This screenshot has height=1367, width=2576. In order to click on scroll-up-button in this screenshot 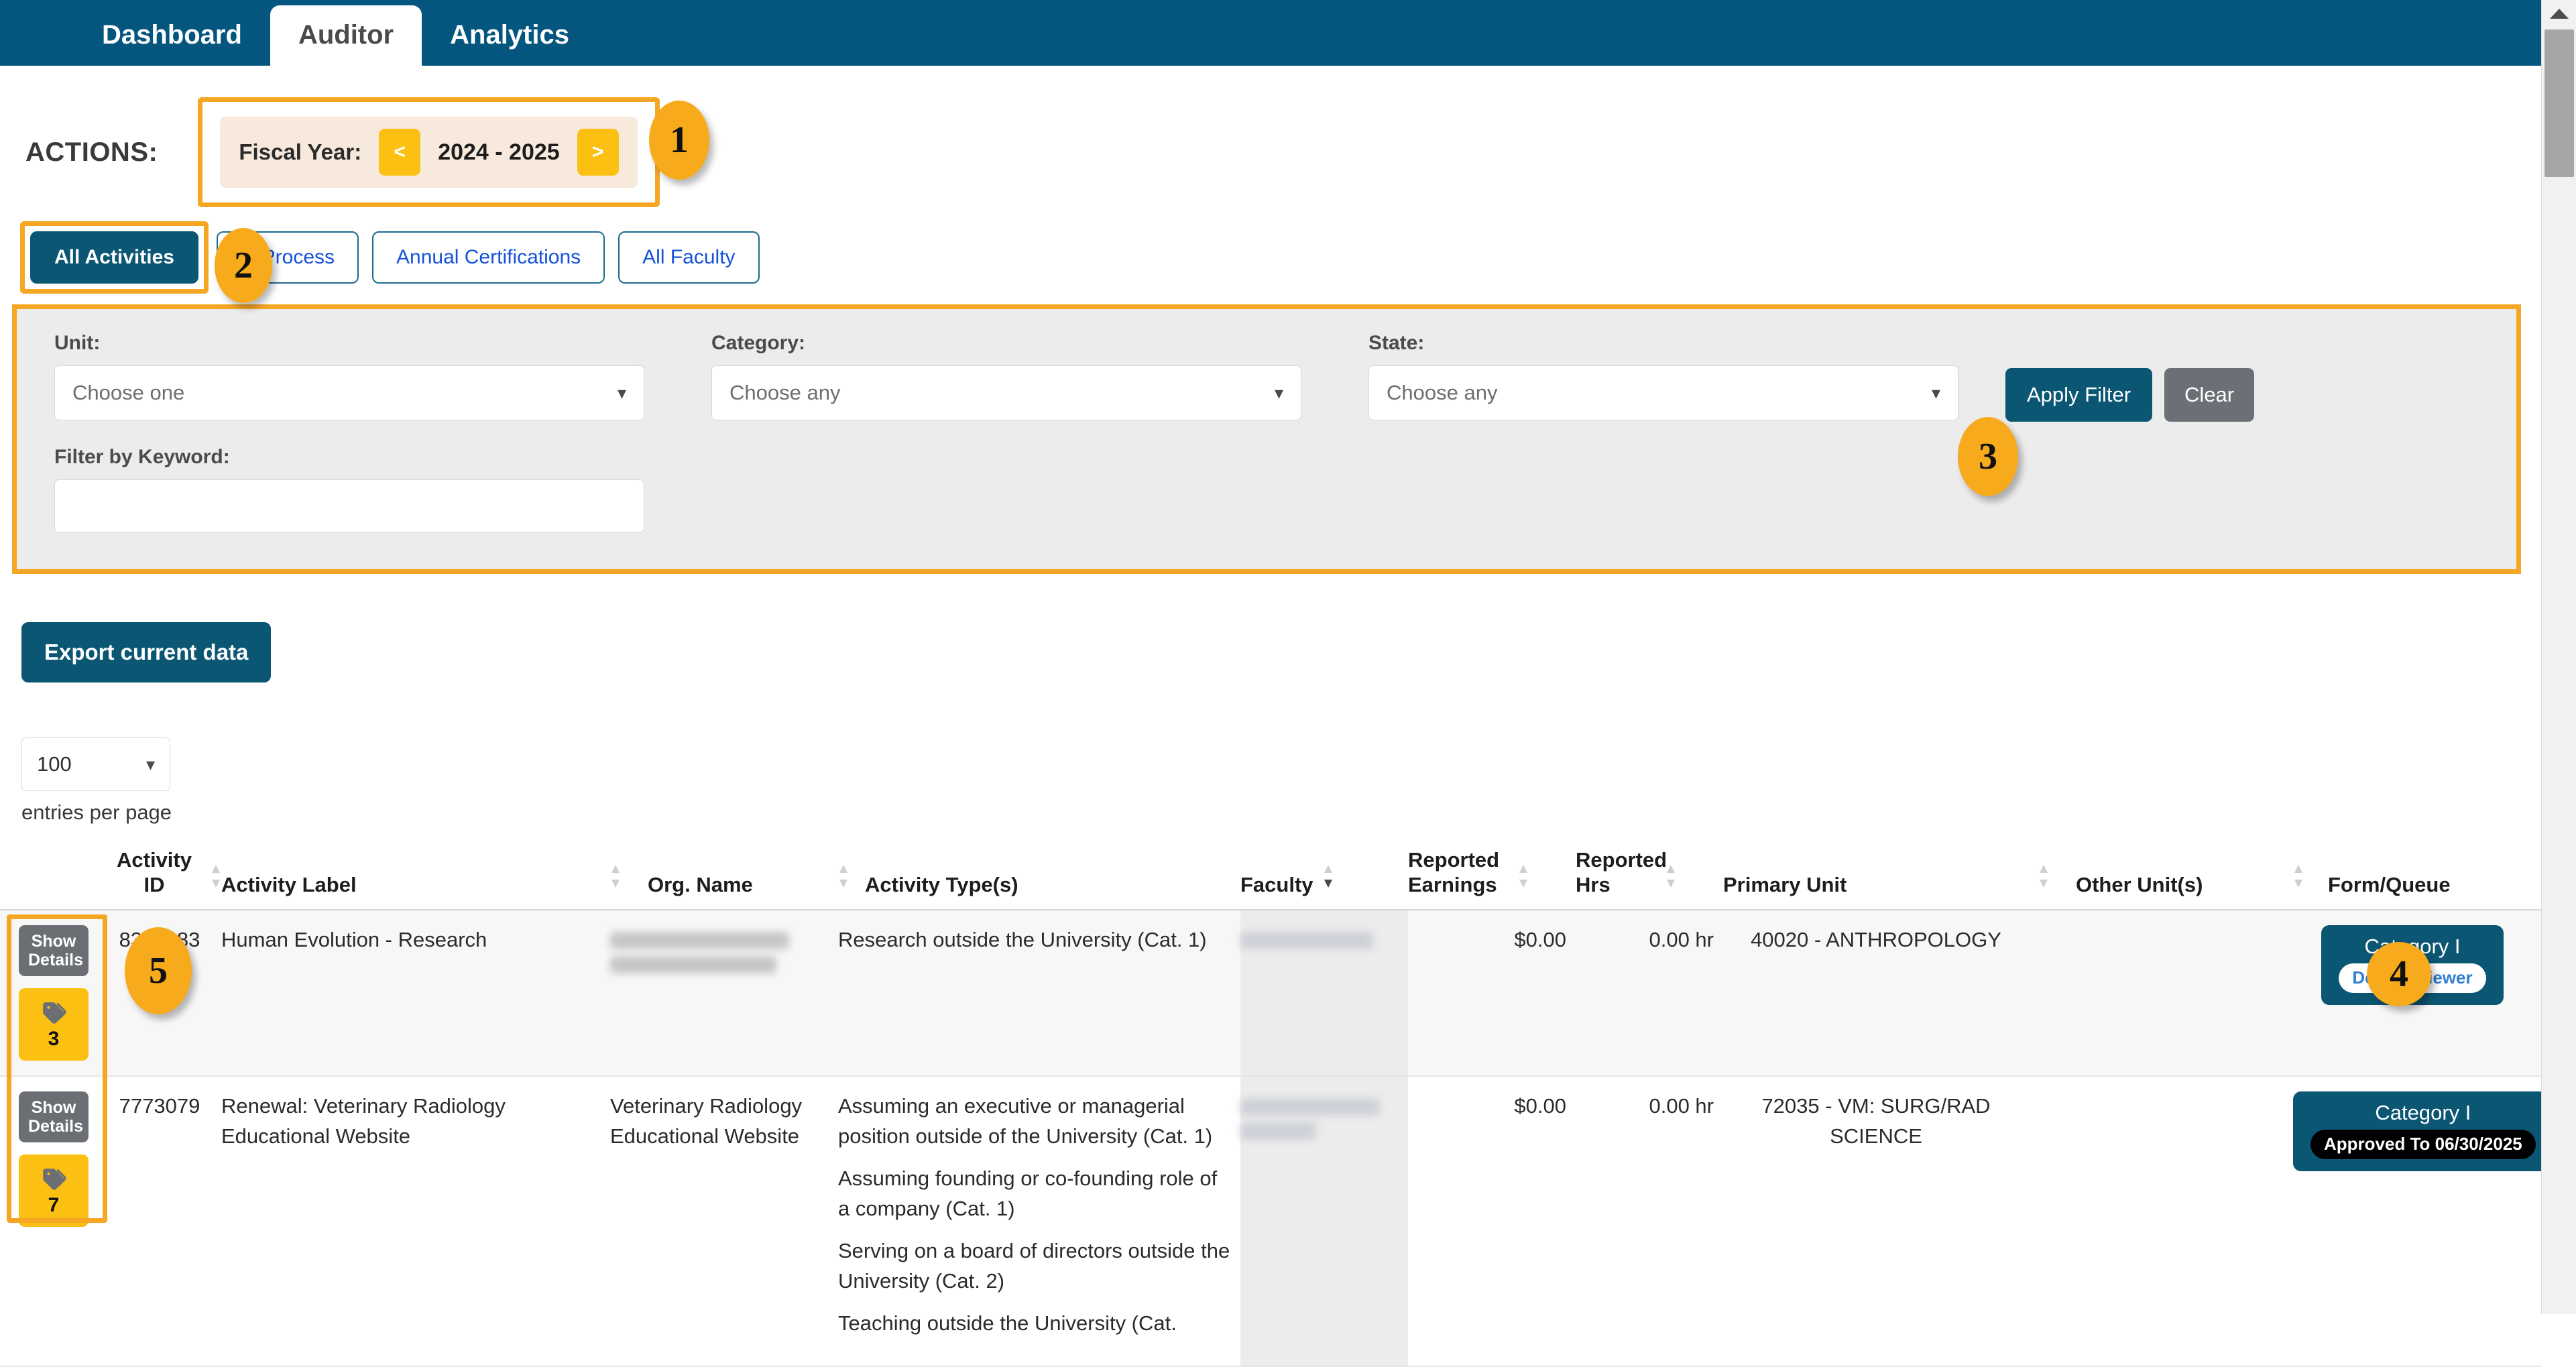, I will do `click(2559, 14)`.